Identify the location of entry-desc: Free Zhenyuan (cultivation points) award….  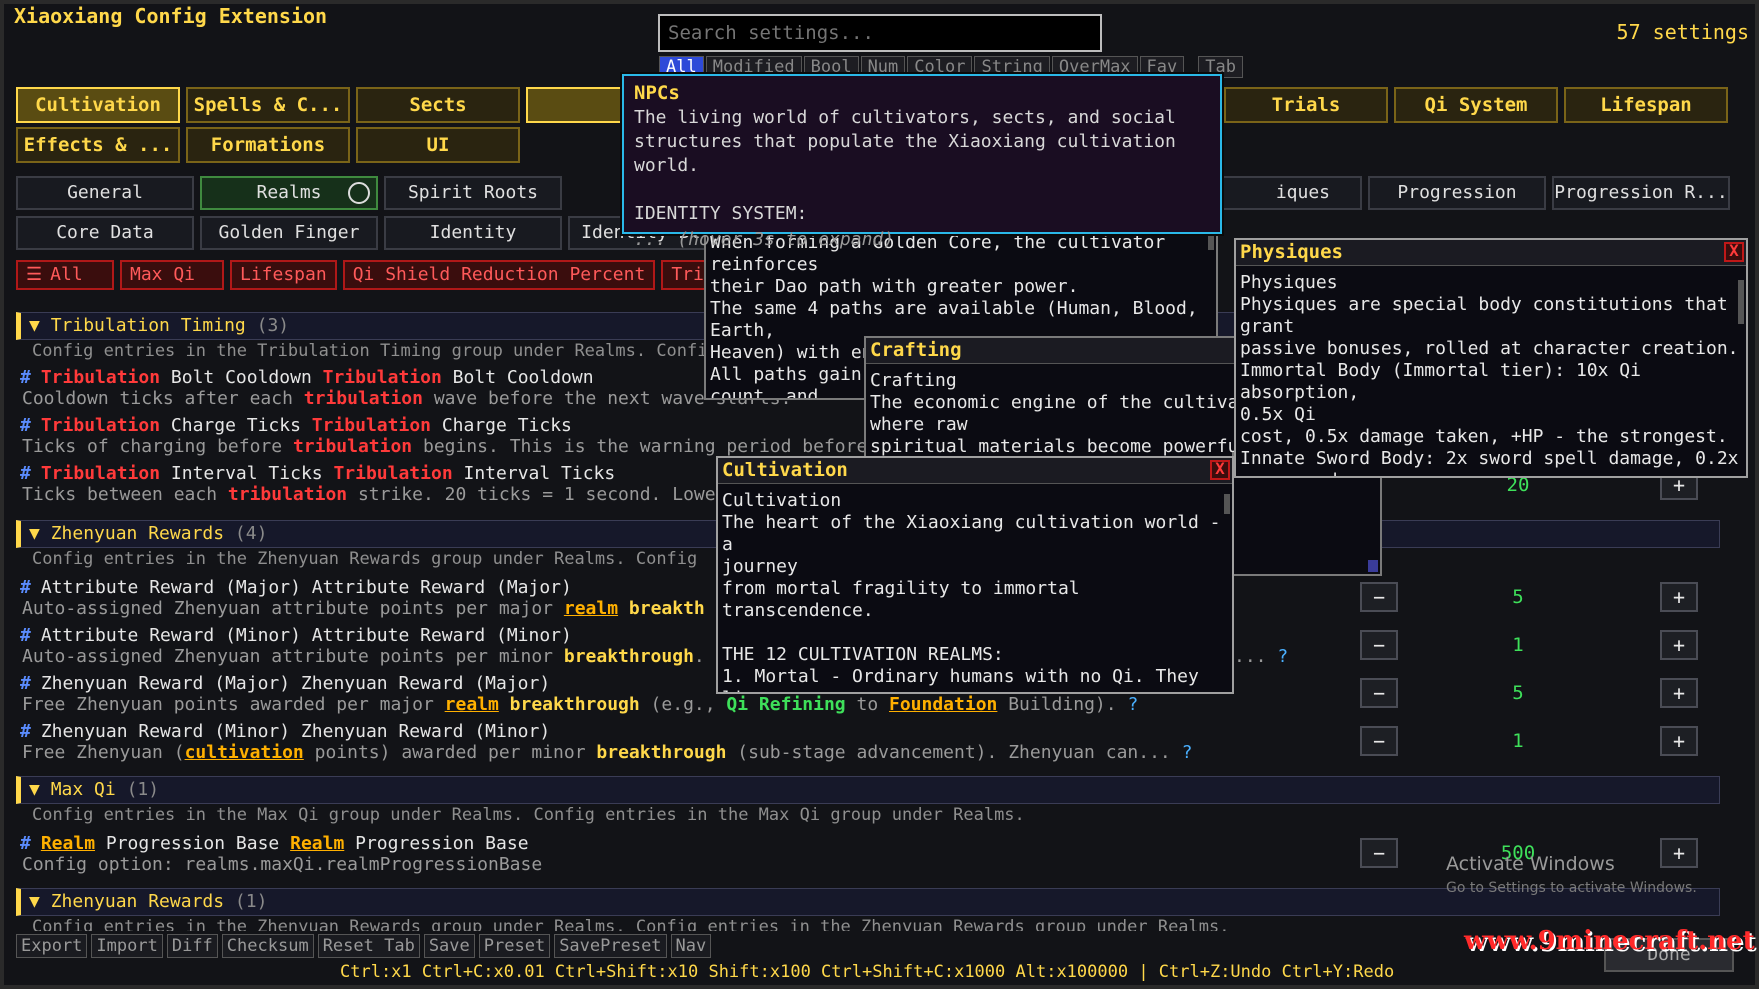
(607, 752).